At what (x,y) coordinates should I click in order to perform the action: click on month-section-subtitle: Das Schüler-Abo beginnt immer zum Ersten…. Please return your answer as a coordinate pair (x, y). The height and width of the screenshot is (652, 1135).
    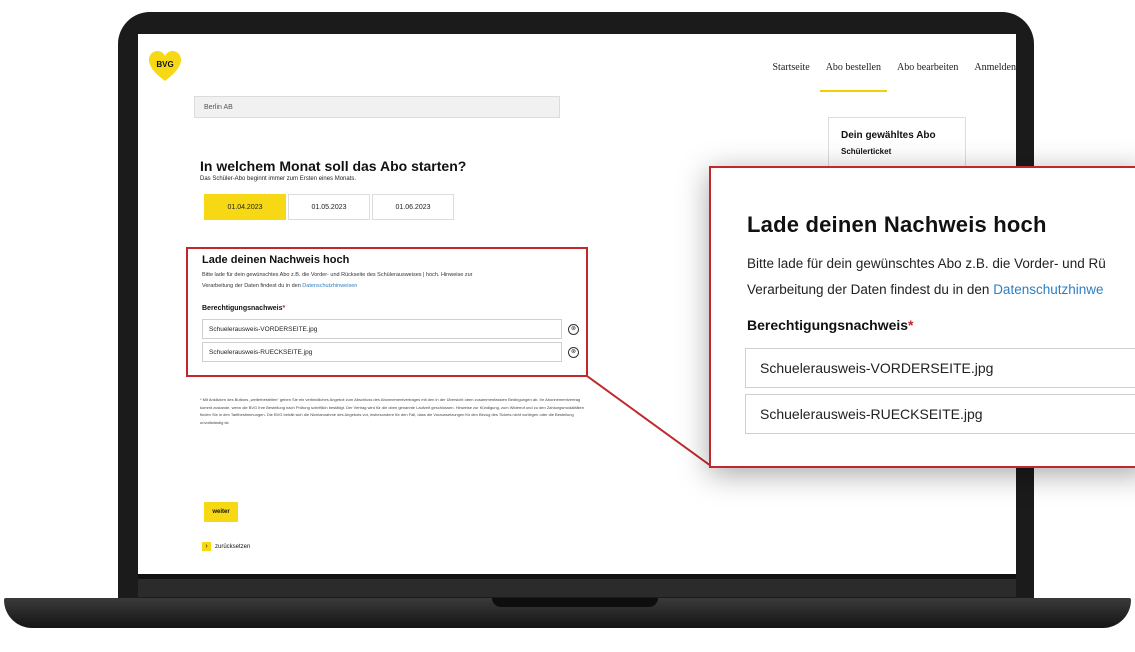
    Looking at the image, I should click on (278, 179).